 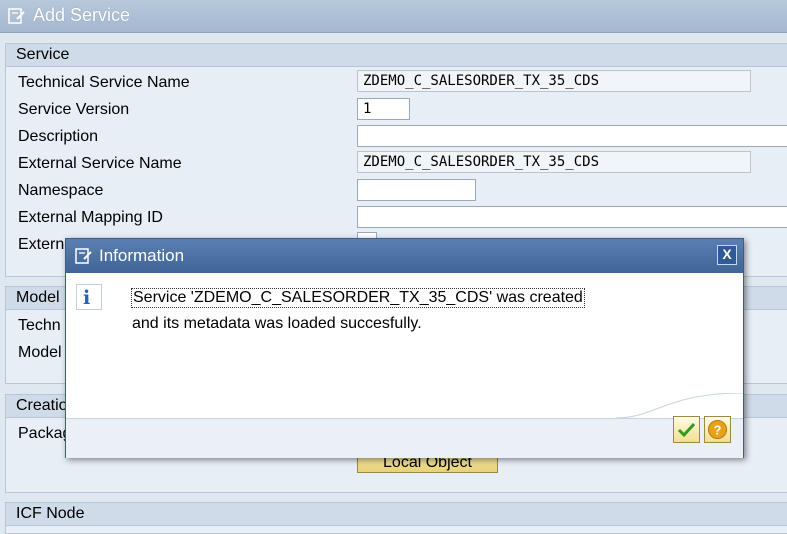 I want to click on check-icon, so click(x=686, y=430).